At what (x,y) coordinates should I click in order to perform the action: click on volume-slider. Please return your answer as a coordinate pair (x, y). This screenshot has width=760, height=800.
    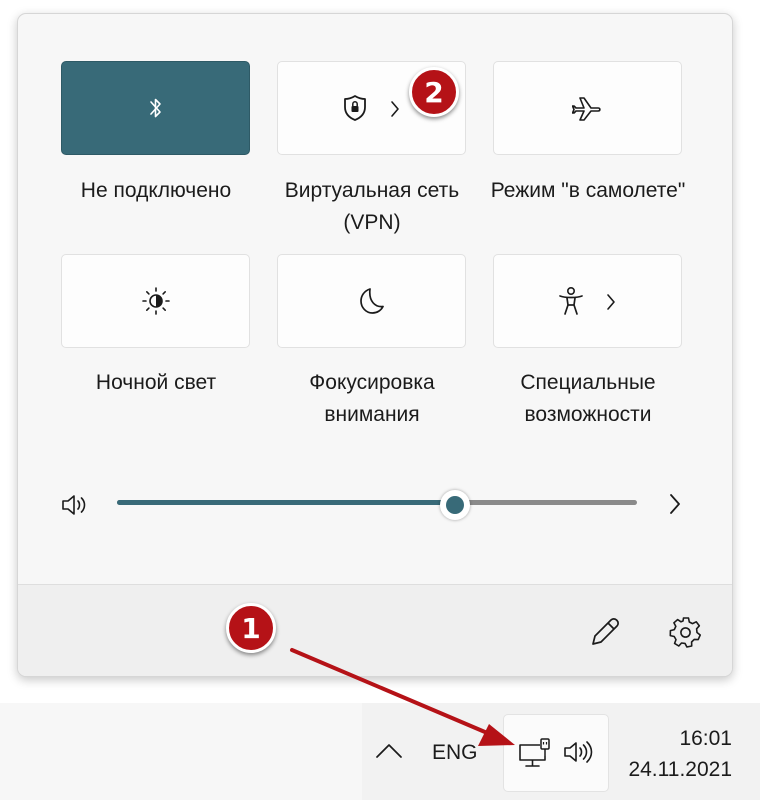
    Looking at the image, I should click on (377, 502).